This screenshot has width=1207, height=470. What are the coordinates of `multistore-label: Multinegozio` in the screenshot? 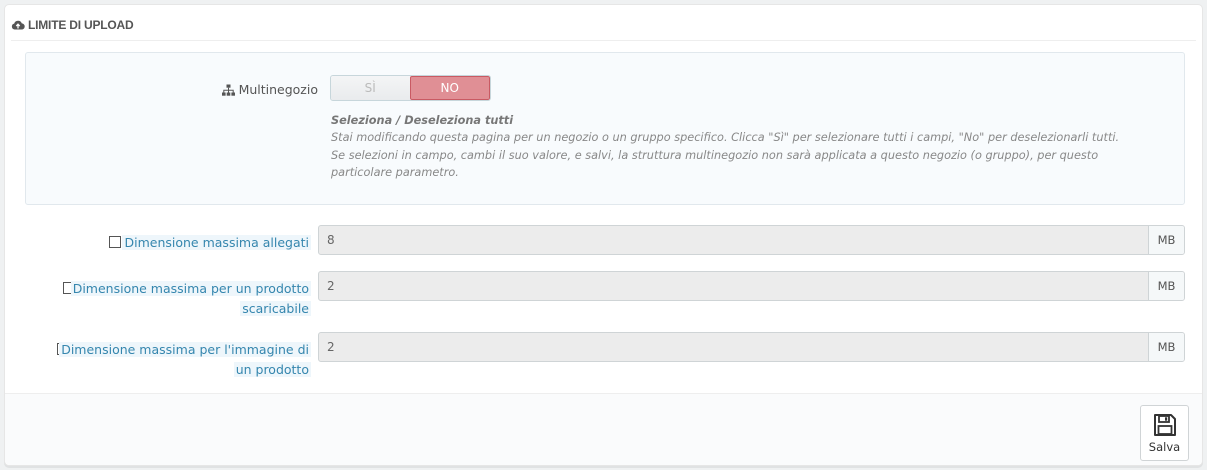 It's located at (269, 89).